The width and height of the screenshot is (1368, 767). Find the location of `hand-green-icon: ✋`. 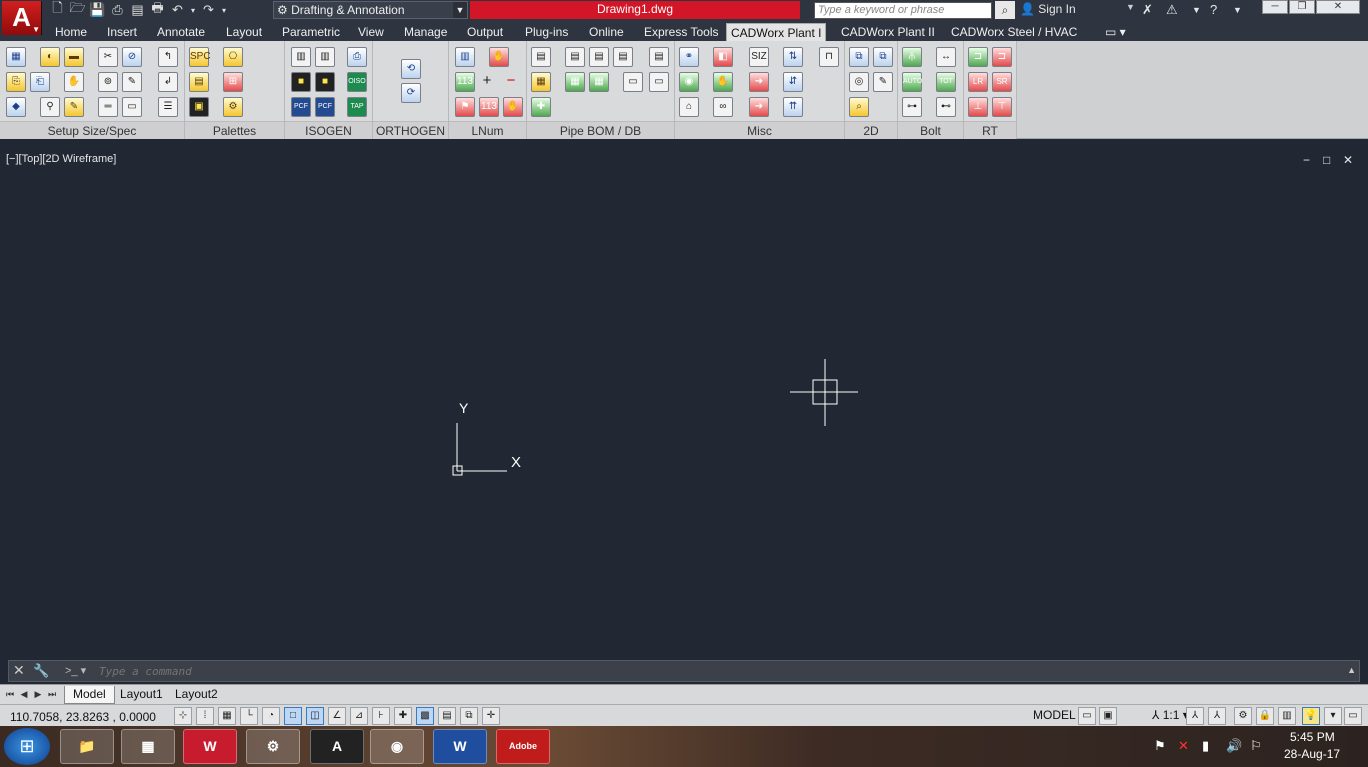

hand-green-icon: ✋ is located at coordinates (723, 82).